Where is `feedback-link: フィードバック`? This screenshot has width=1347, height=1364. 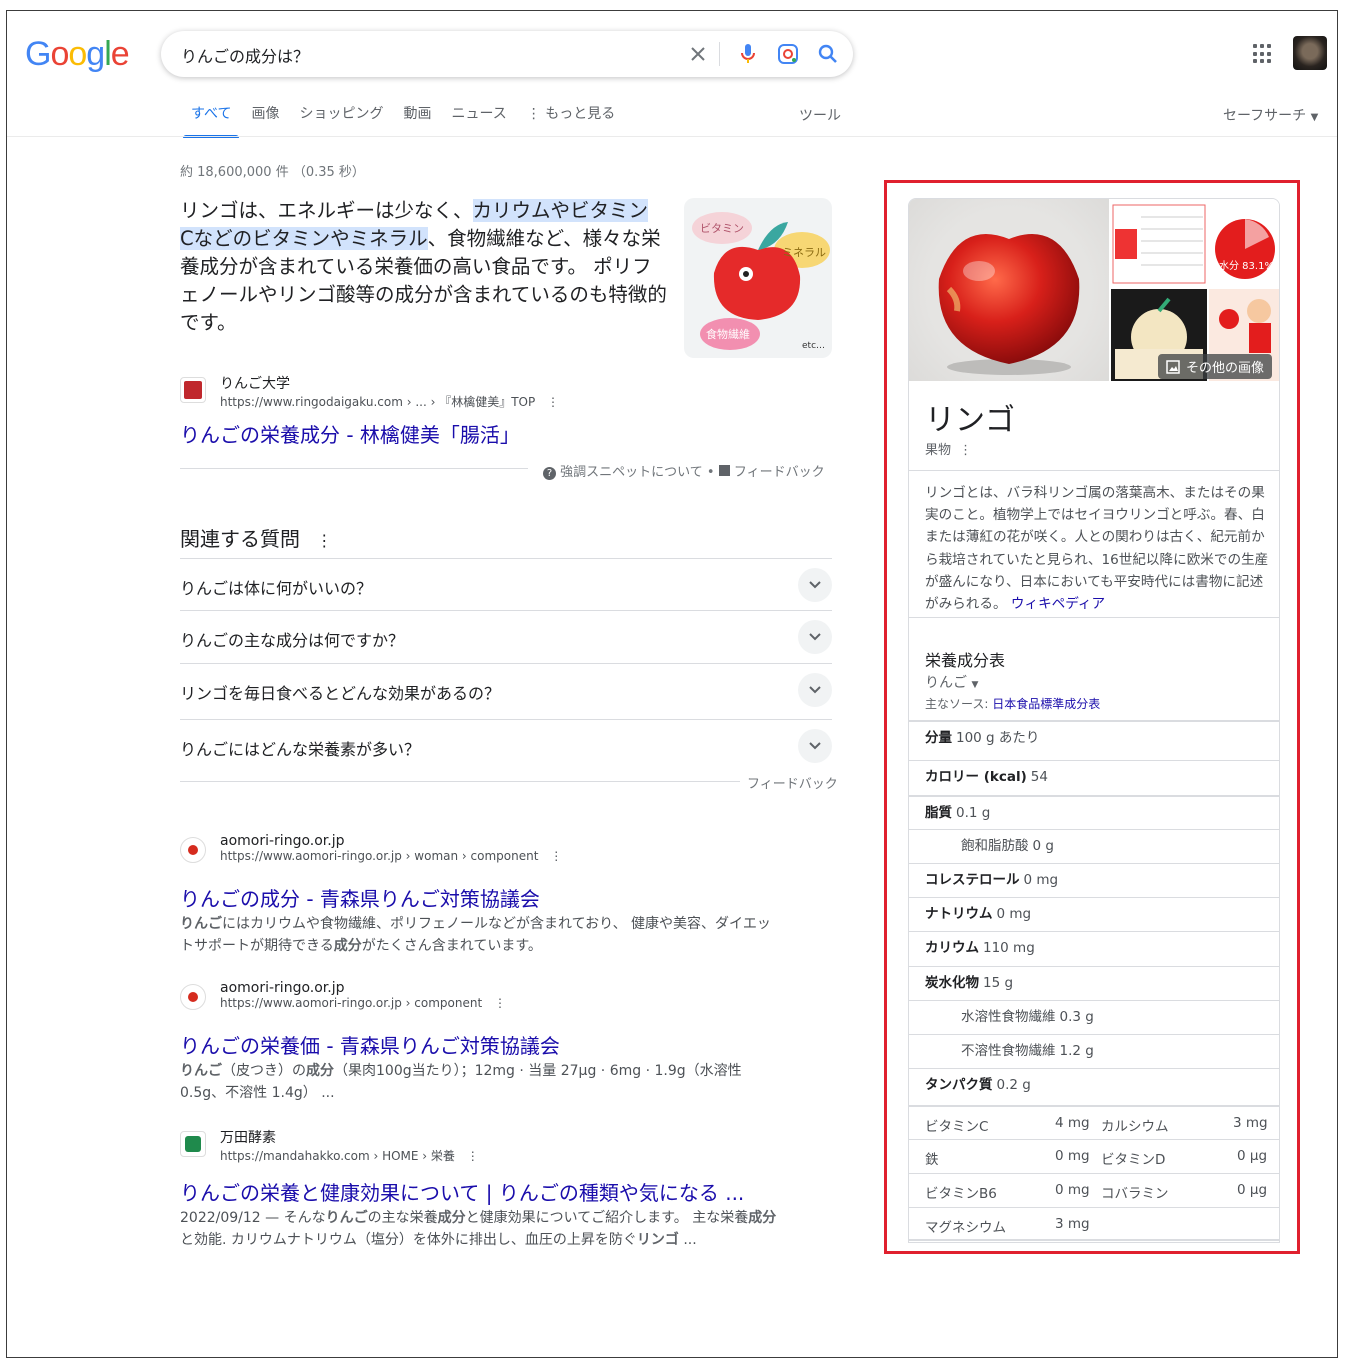 feedback-link: フィードバック is located at coordinates (779, 472).